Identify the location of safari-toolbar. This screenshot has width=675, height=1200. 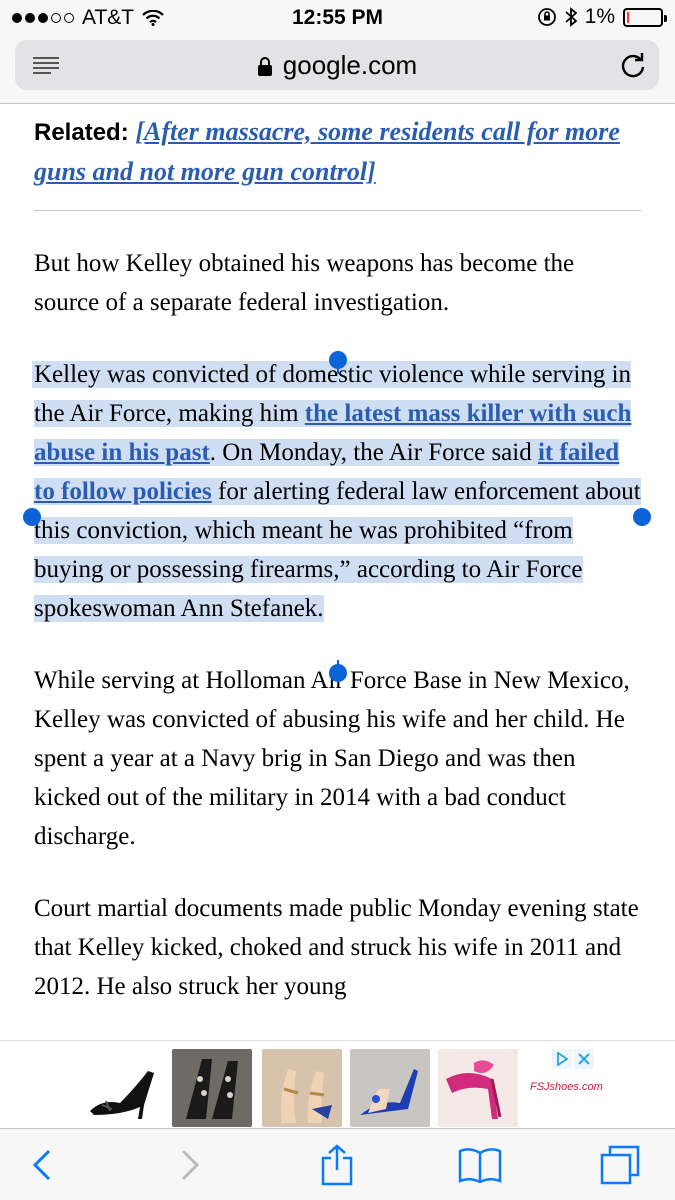
(337, 1164).